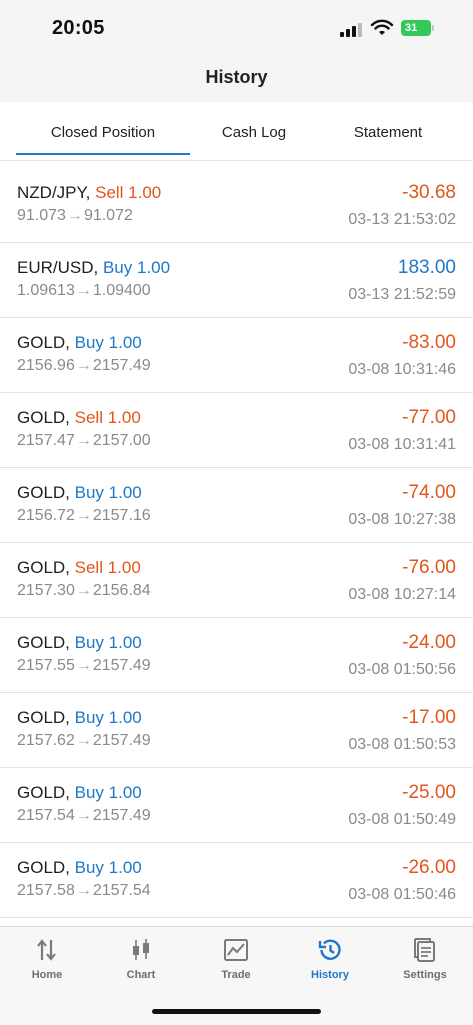 The width and height of the screenshot is (473, 1025). Describe the element at coordinates (402, 669) in the screenshot. I see `position-close-time: 03-08 01:50:56` at that location.